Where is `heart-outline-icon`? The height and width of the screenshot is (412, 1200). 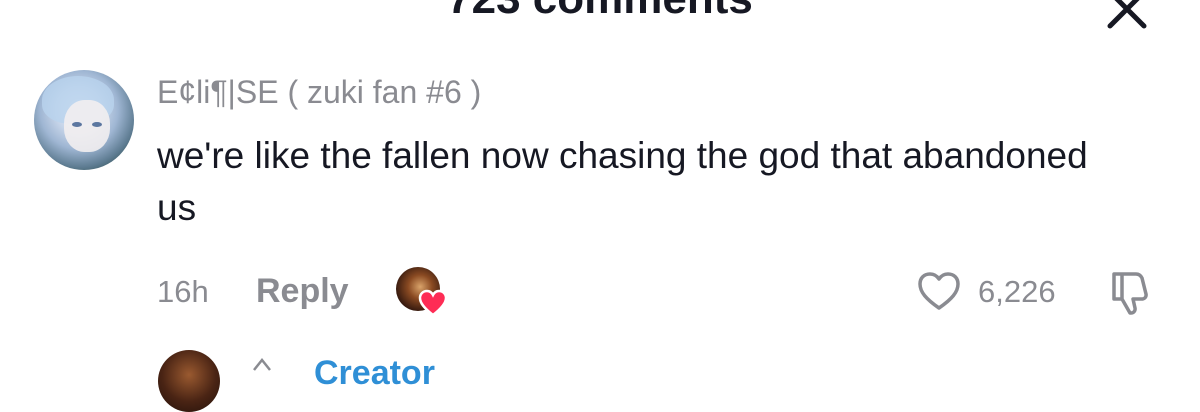 heart-outline-icon is located at coordinates (939, 291).